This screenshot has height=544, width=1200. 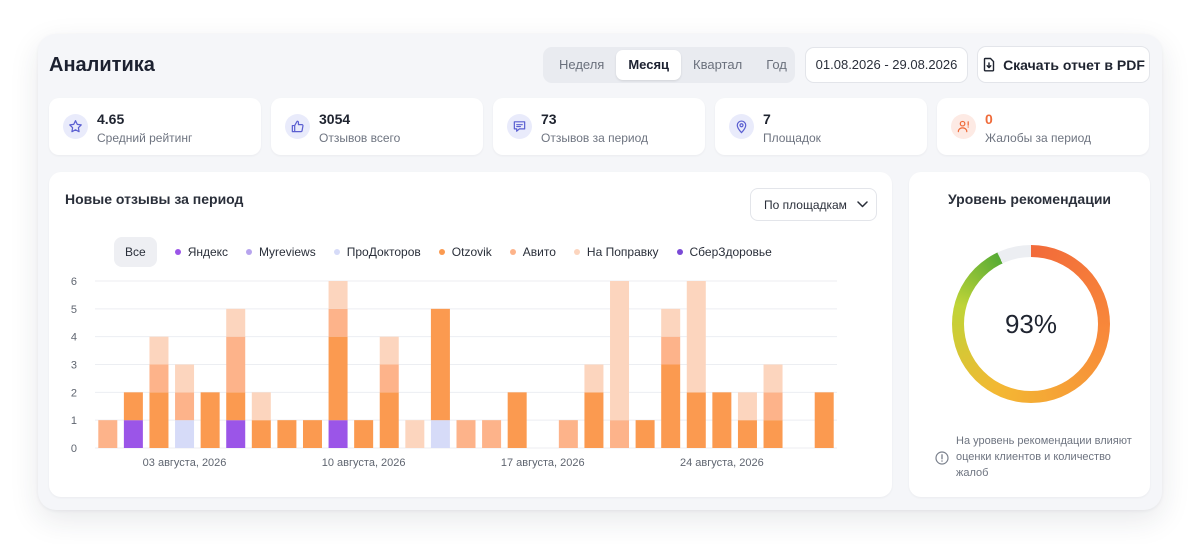 I want to click on legend-item-na-popravku: На Поправку, so click(x=616, y=252).